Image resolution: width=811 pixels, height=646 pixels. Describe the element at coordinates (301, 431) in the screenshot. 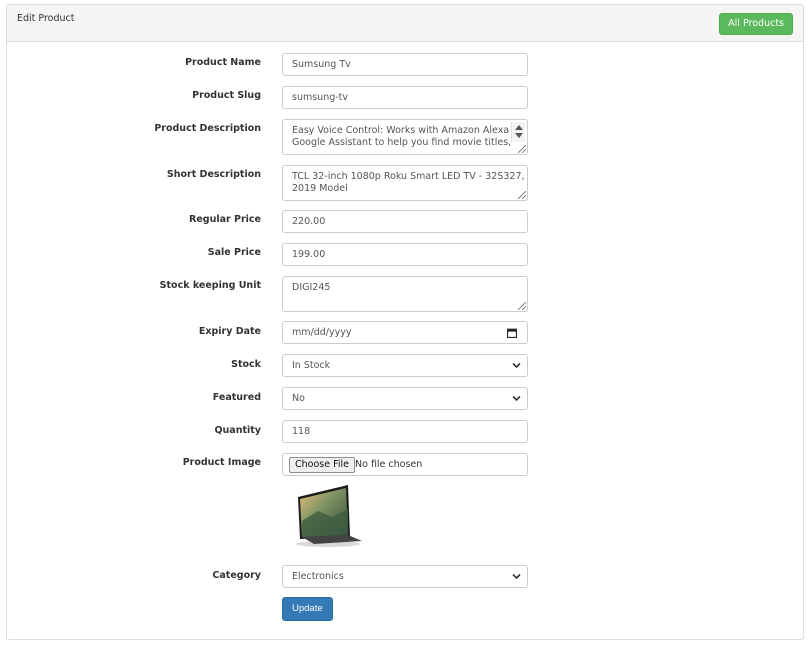

I see `quantity-value: 118` at that location.